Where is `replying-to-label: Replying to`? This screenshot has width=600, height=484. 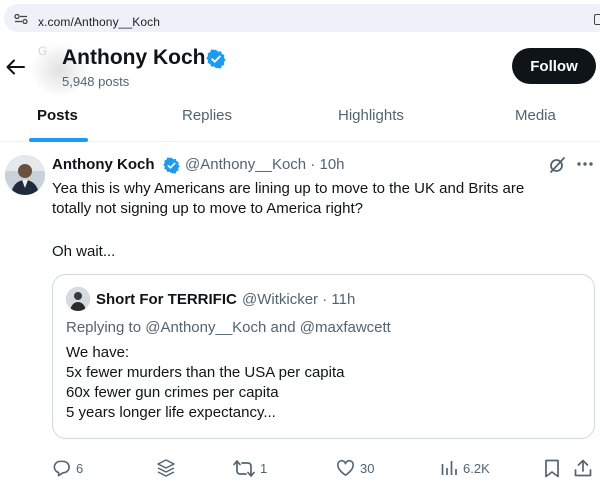
replying-to-label: Replying to is located at coordinates (106, 327).